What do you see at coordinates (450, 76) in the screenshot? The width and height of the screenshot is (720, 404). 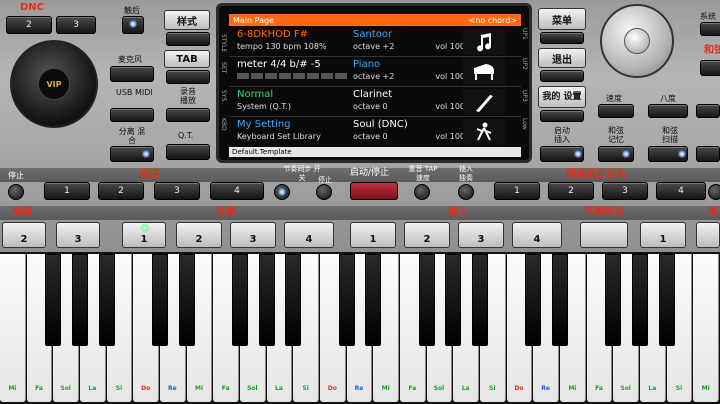 I see `upper2-vol: vol 100` at bounding box center [450, 76].